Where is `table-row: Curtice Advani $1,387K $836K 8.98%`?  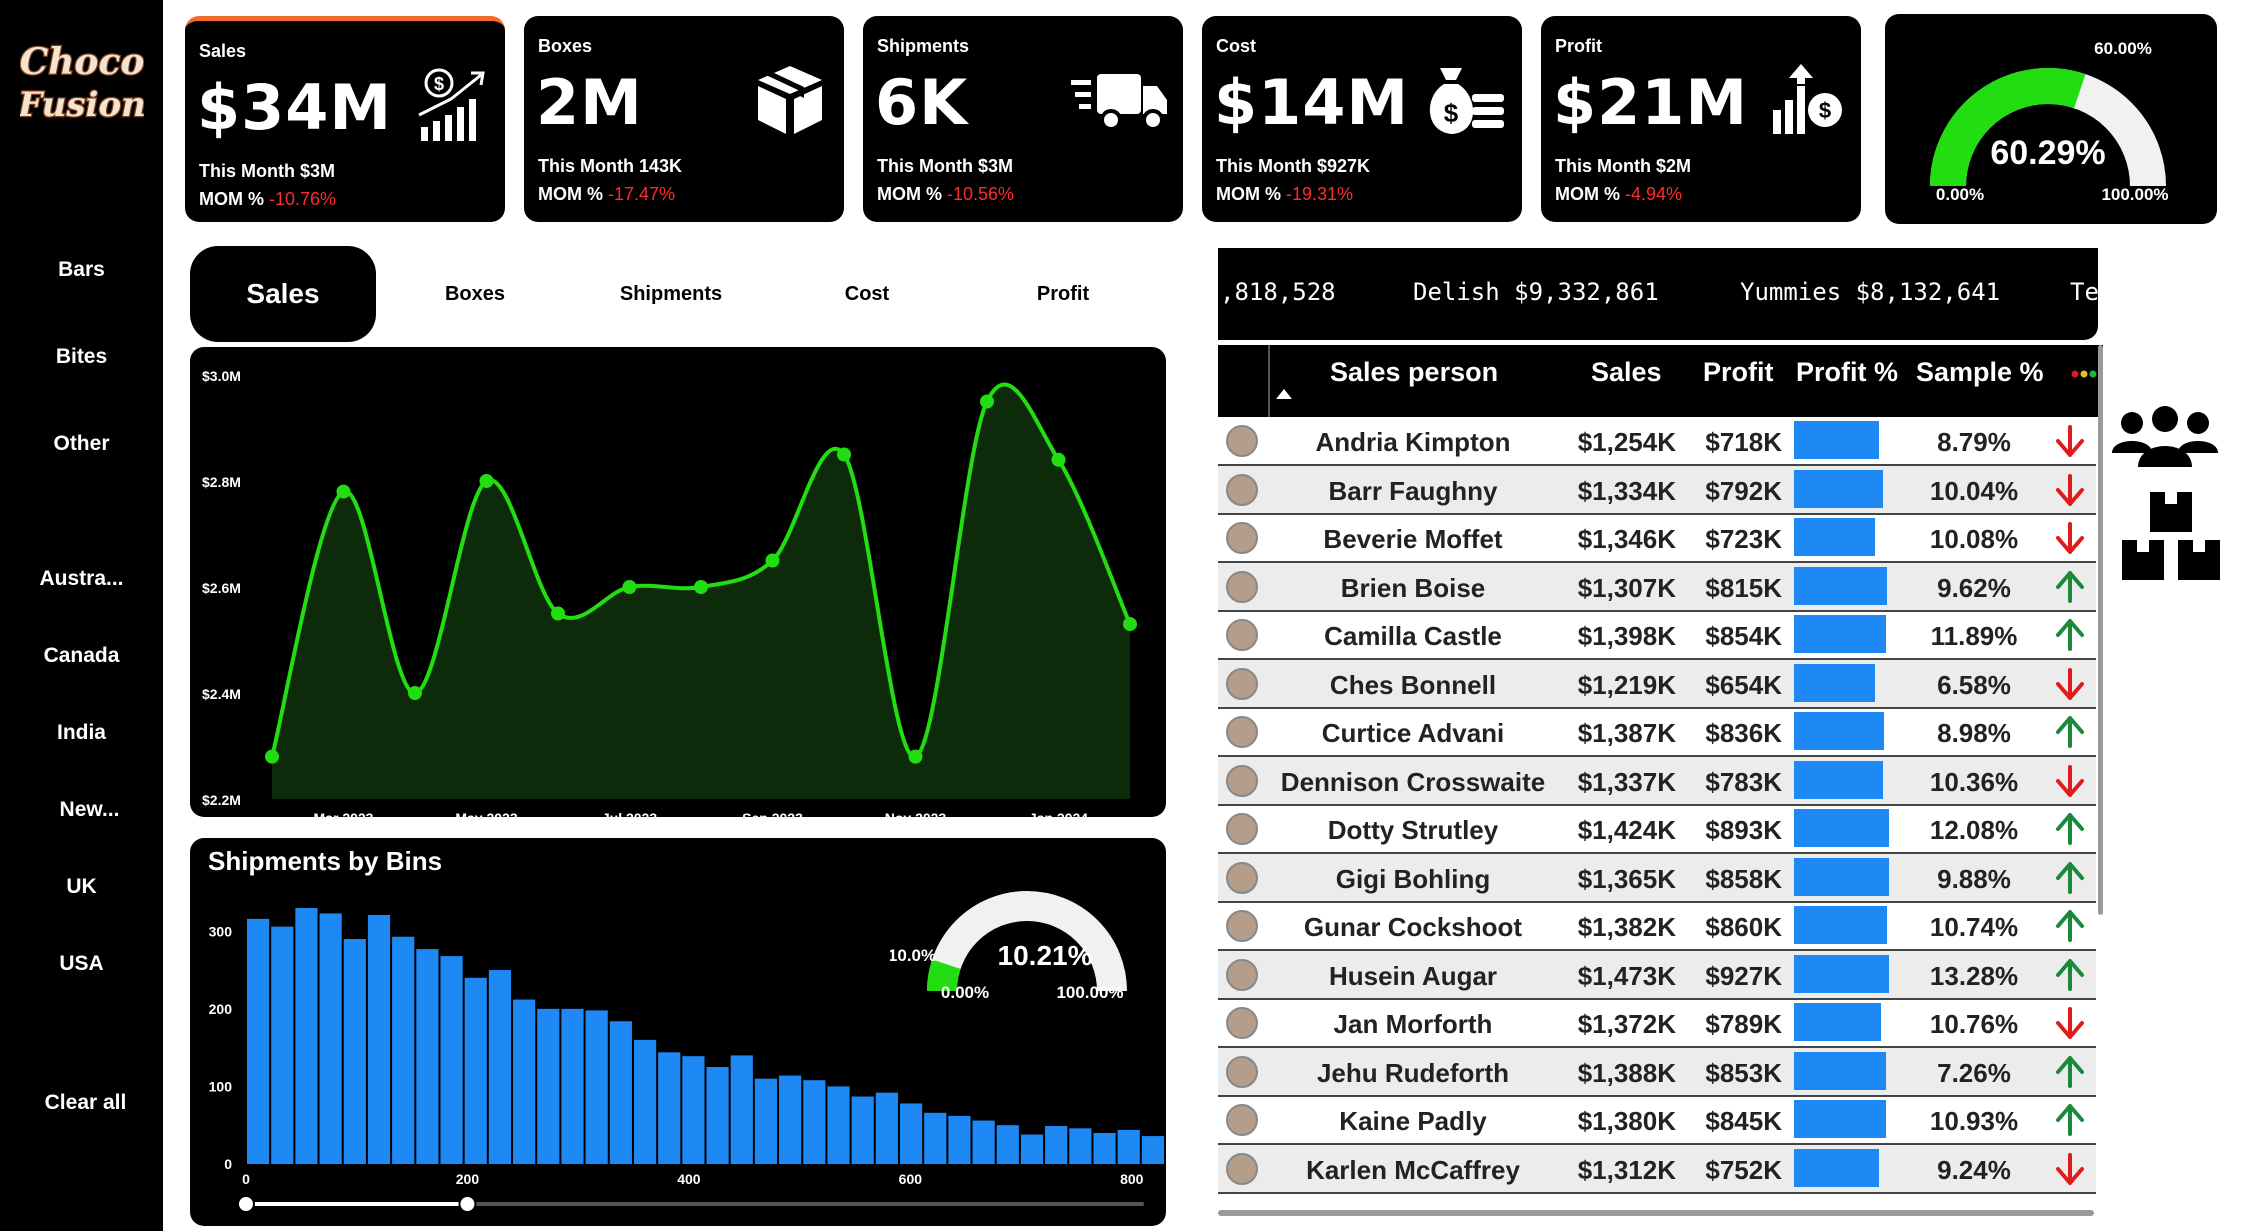 table-row: Curtice Advani $1,387K $836K 8.98% is located at coordinates (1657, 732).